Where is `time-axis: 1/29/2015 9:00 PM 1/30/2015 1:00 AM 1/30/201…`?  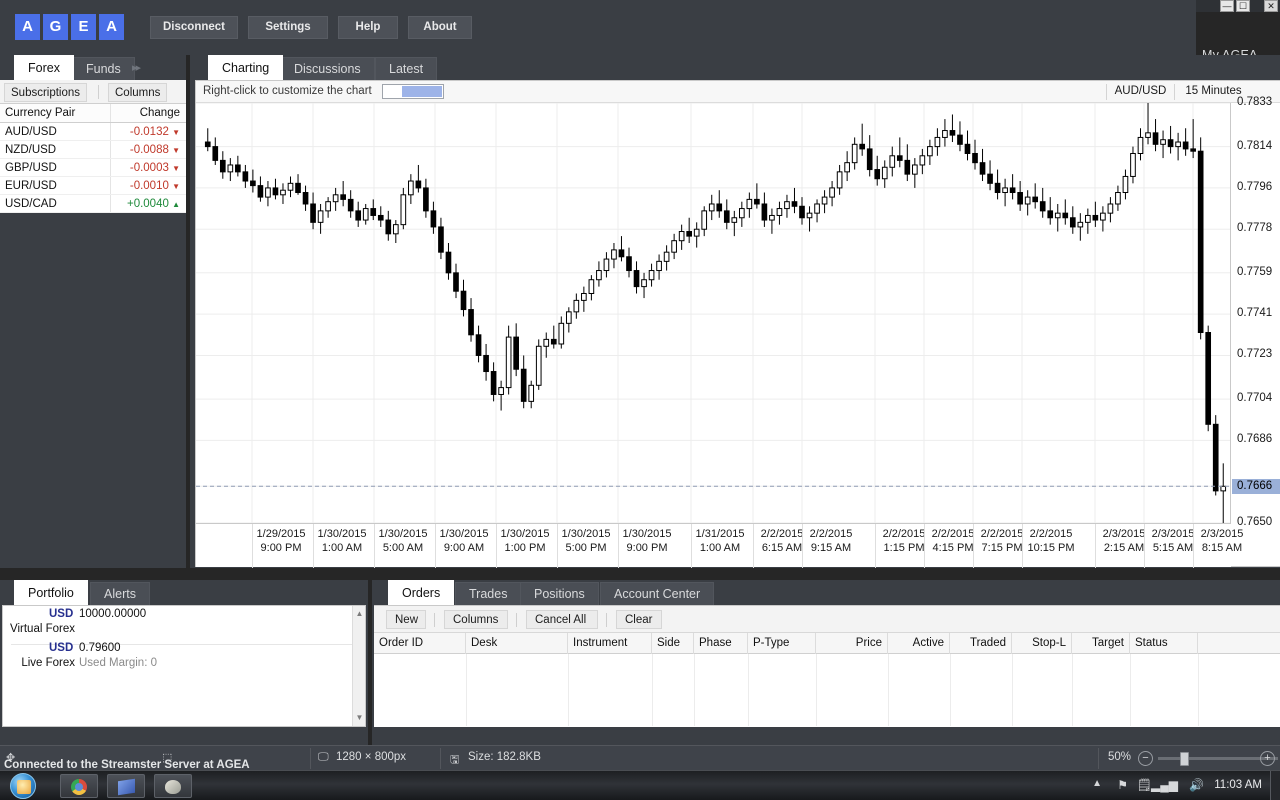 time-axis: 1/29/2015 9:00 PM 1/30/2015 1:00 AM 1/30/201… is located at coordinates (719, 545).